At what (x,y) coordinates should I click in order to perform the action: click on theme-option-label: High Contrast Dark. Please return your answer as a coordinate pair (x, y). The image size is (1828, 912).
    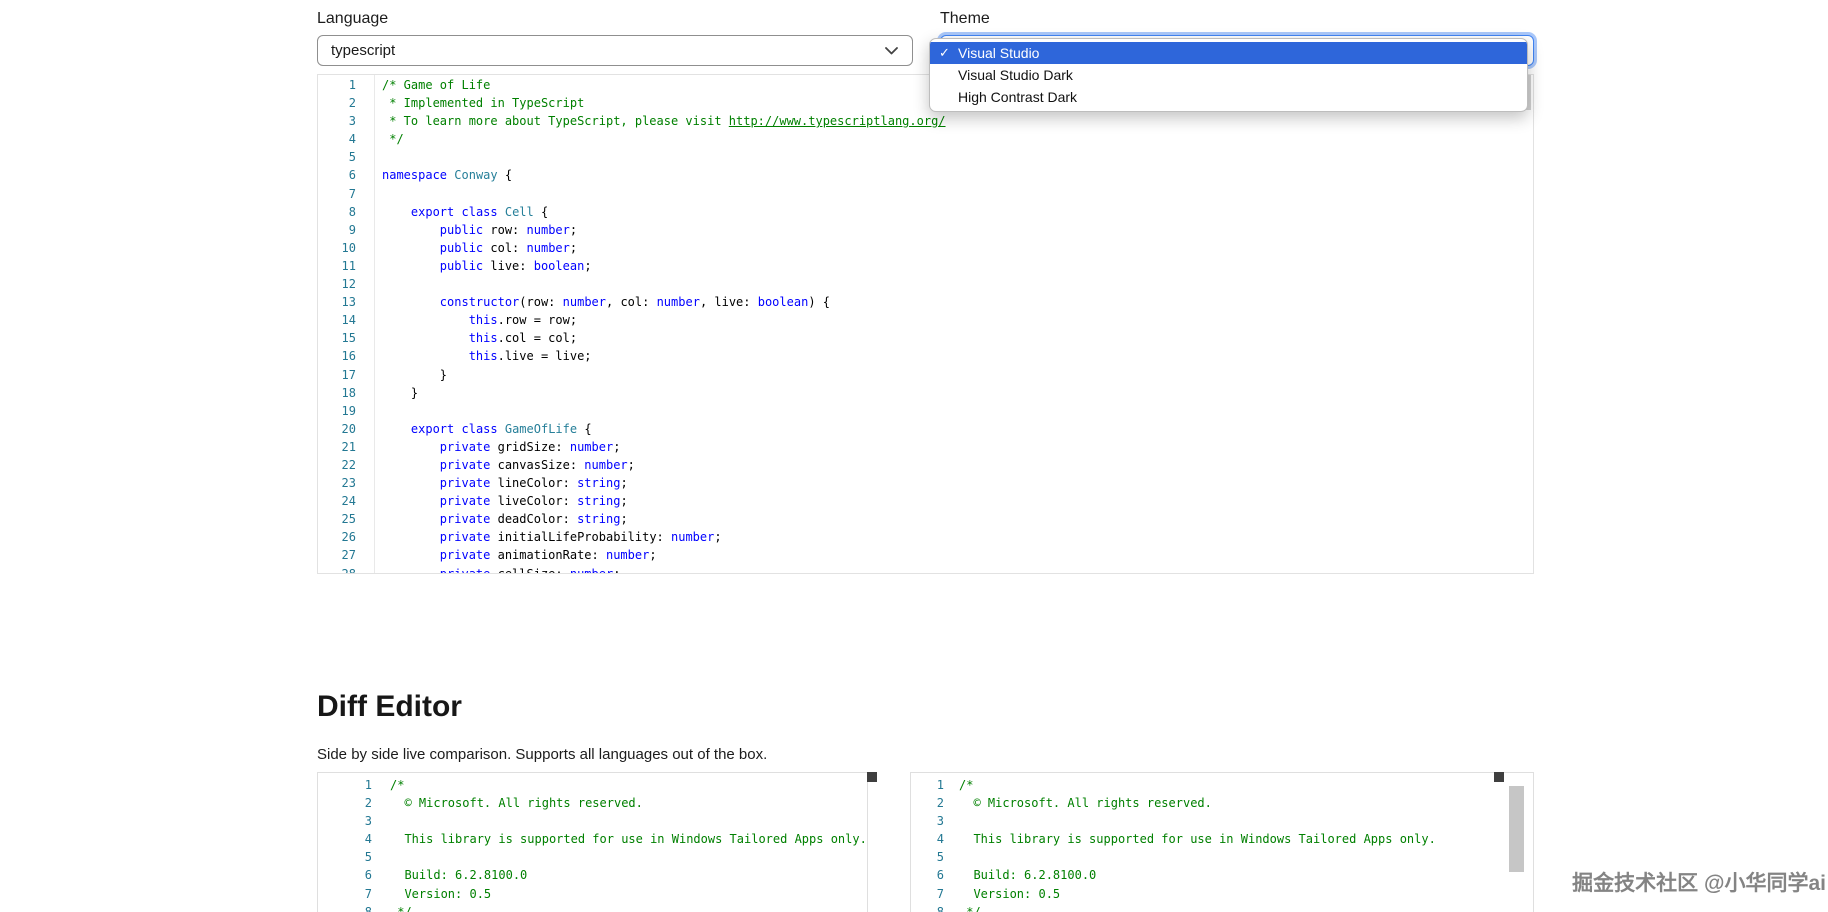
    Looking at the image, I should click on (1018, 97).